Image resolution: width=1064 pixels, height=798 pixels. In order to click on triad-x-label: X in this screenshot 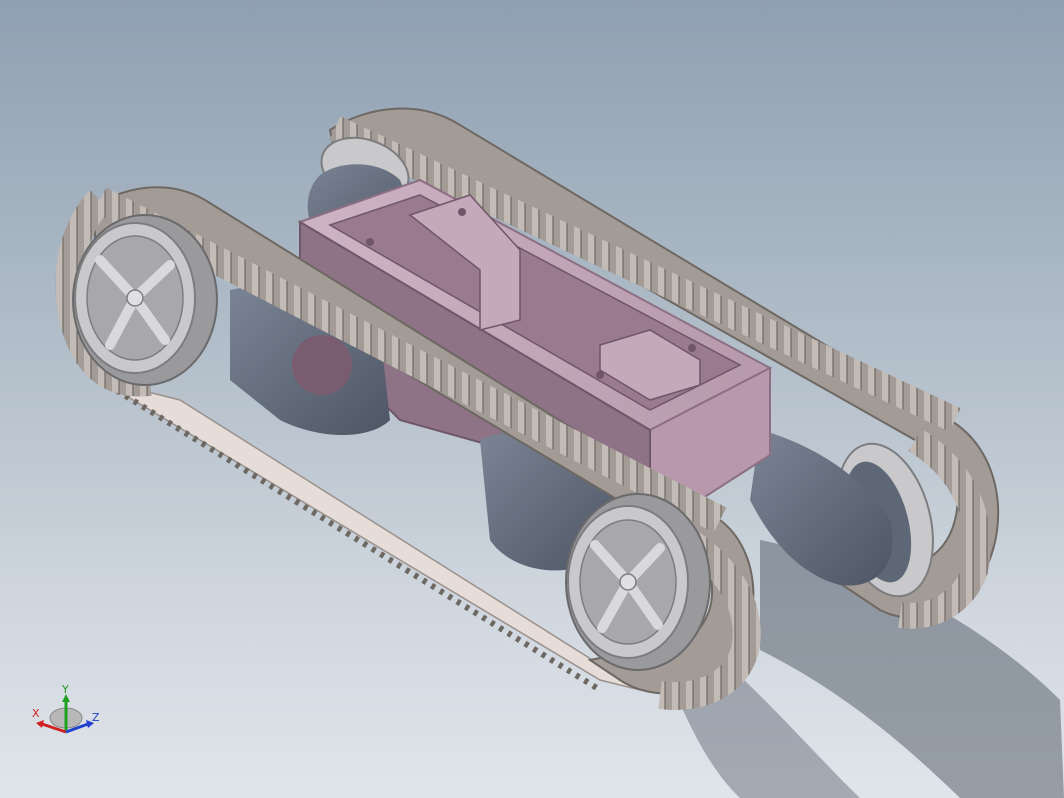, I will do `click(36, 713)`.